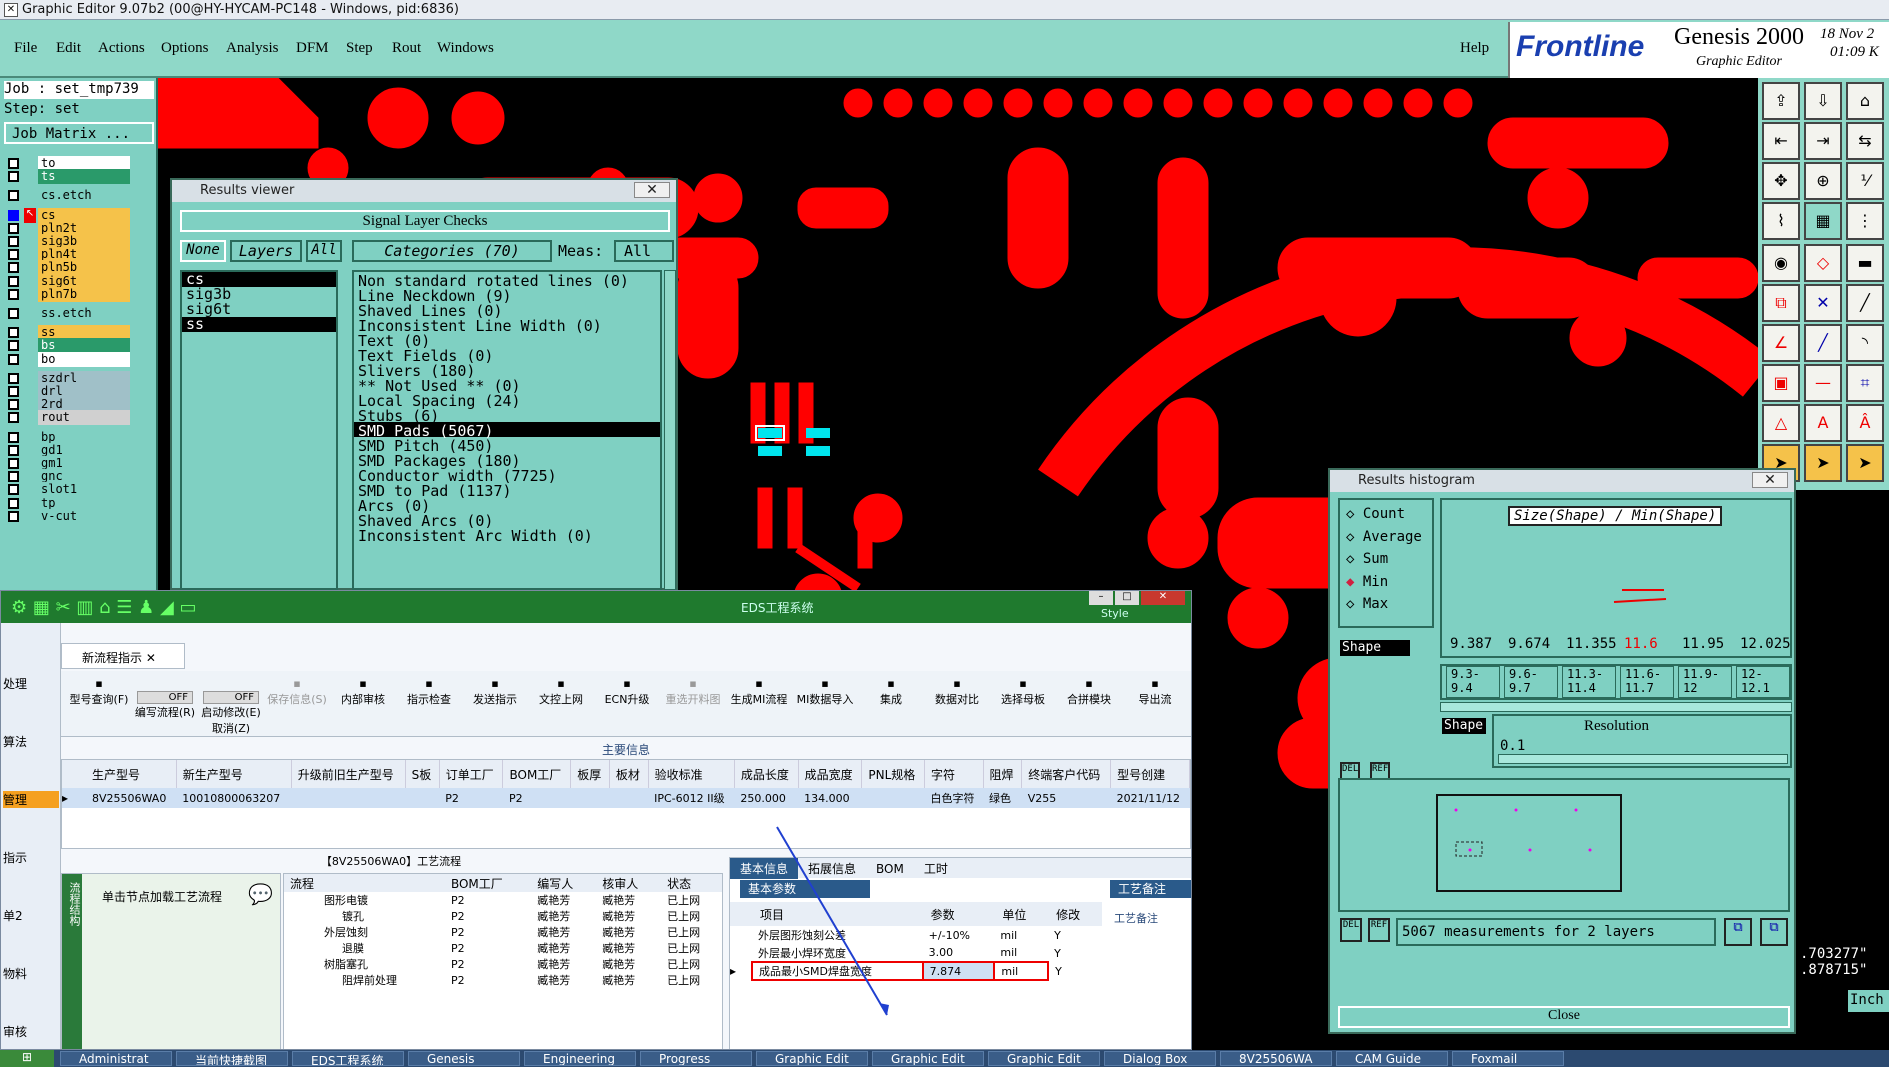  Describe the element at coordinates (1781, 343) in the screenshot. I see `draw-line-icon: ∠` at that location.